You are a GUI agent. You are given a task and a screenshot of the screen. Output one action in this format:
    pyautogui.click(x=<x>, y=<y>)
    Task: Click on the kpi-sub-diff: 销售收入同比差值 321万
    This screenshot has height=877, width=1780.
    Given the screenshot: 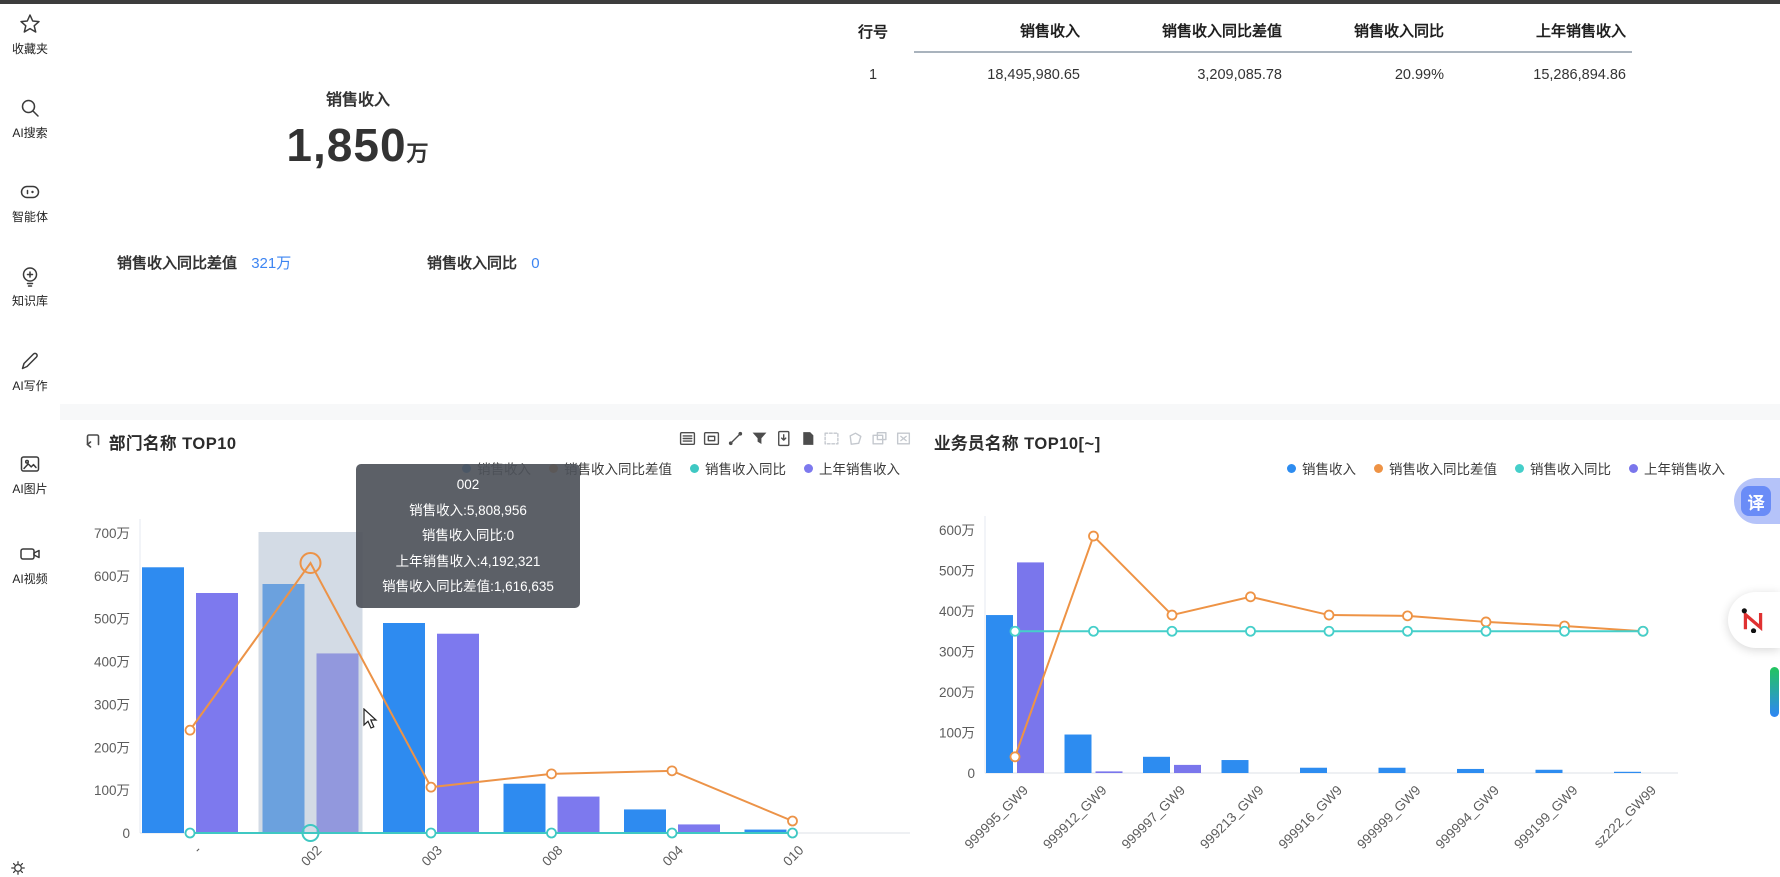 What is the action you would take?
    pyautogui.click(x=204, y=262)
    